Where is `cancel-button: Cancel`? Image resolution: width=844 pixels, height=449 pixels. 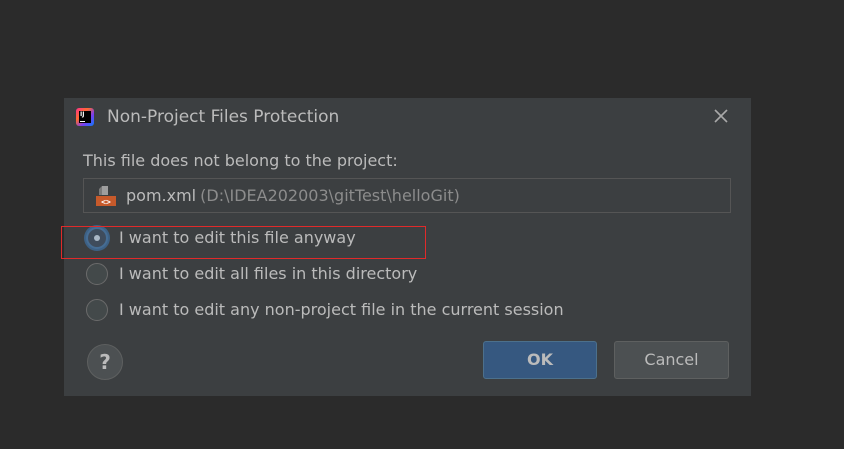 cancel-button: Cancel is located at coordinates (671, 360).